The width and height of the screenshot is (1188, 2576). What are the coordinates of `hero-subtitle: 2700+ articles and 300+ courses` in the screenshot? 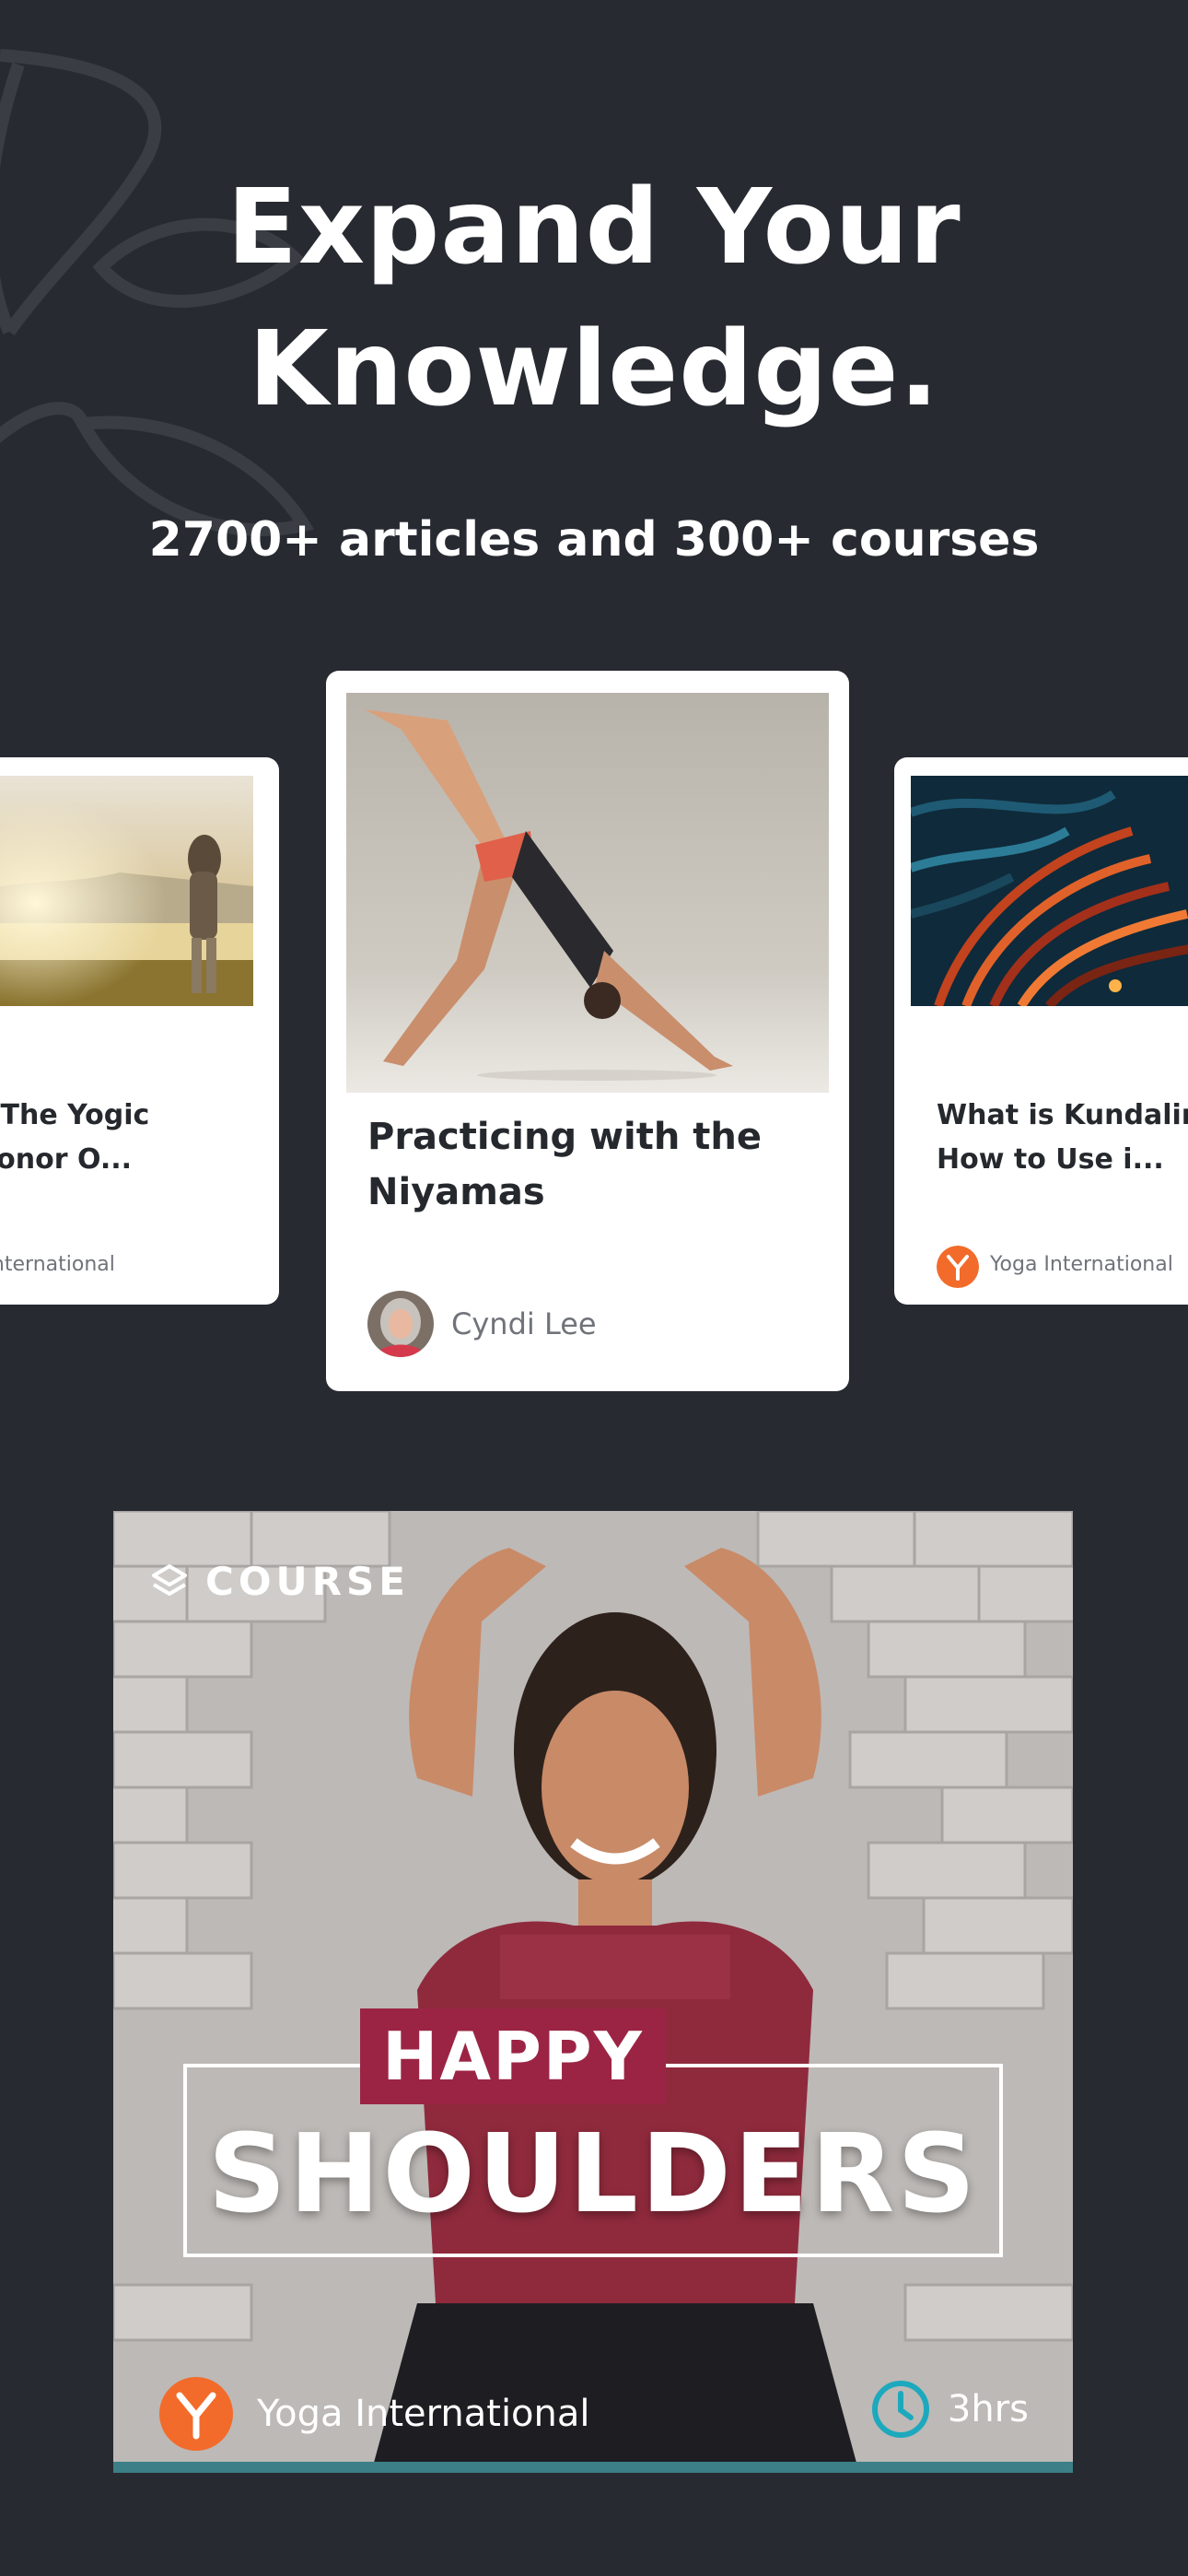 It's located at (594, 540).